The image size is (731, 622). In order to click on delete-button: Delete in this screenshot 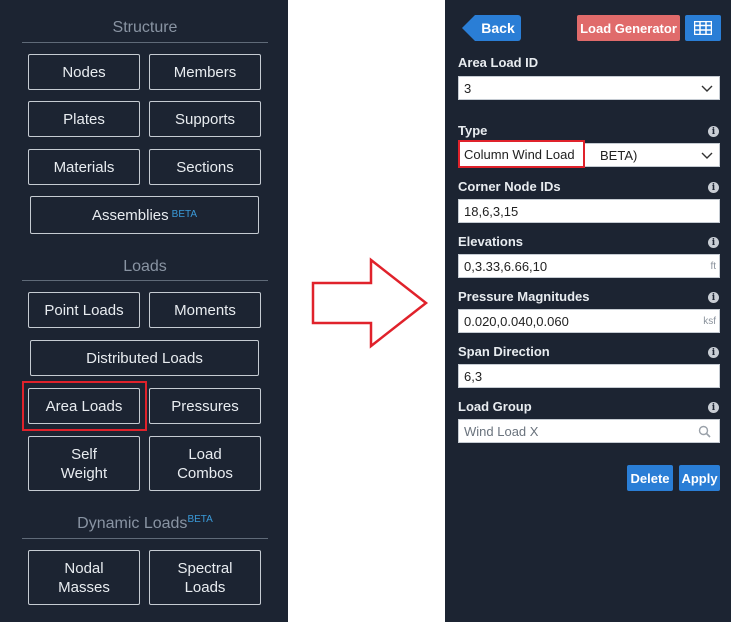, I will do `click(650, 478)`.